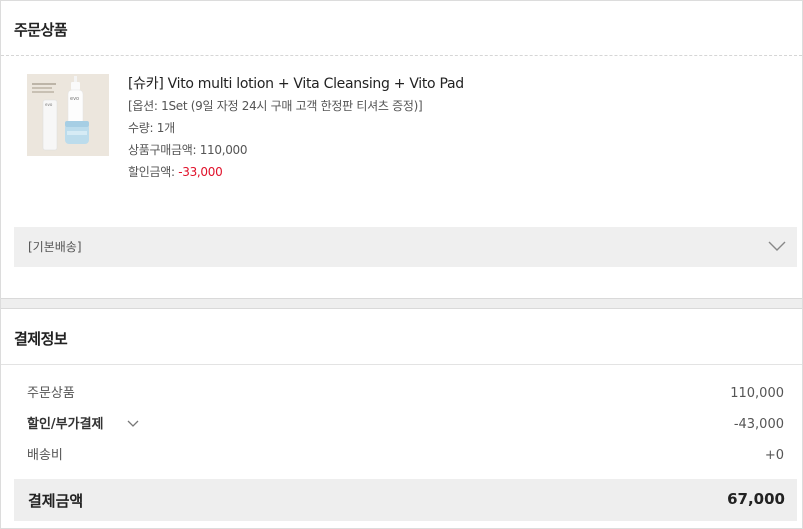 This screenshot has height=529, width=803. What do you see at coordinates (448, 172) in the screenshot?
I see `product-discount: 할인금액: -33,000` at bounding box center [448, 172].